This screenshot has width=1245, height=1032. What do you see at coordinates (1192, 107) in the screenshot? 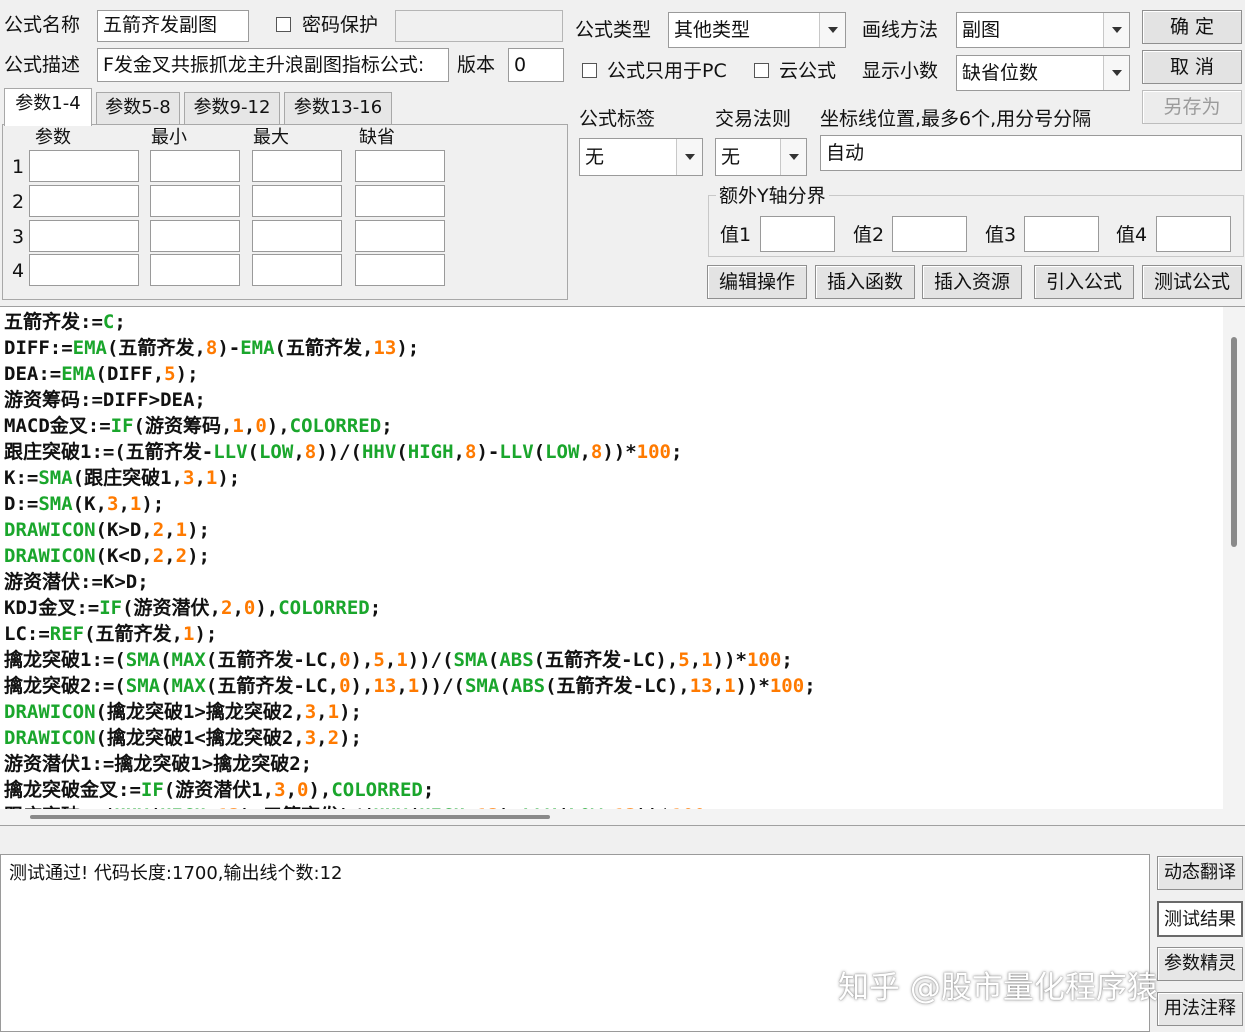
I see `save-as-button: 另存为` at bounding box center [1192, 107].